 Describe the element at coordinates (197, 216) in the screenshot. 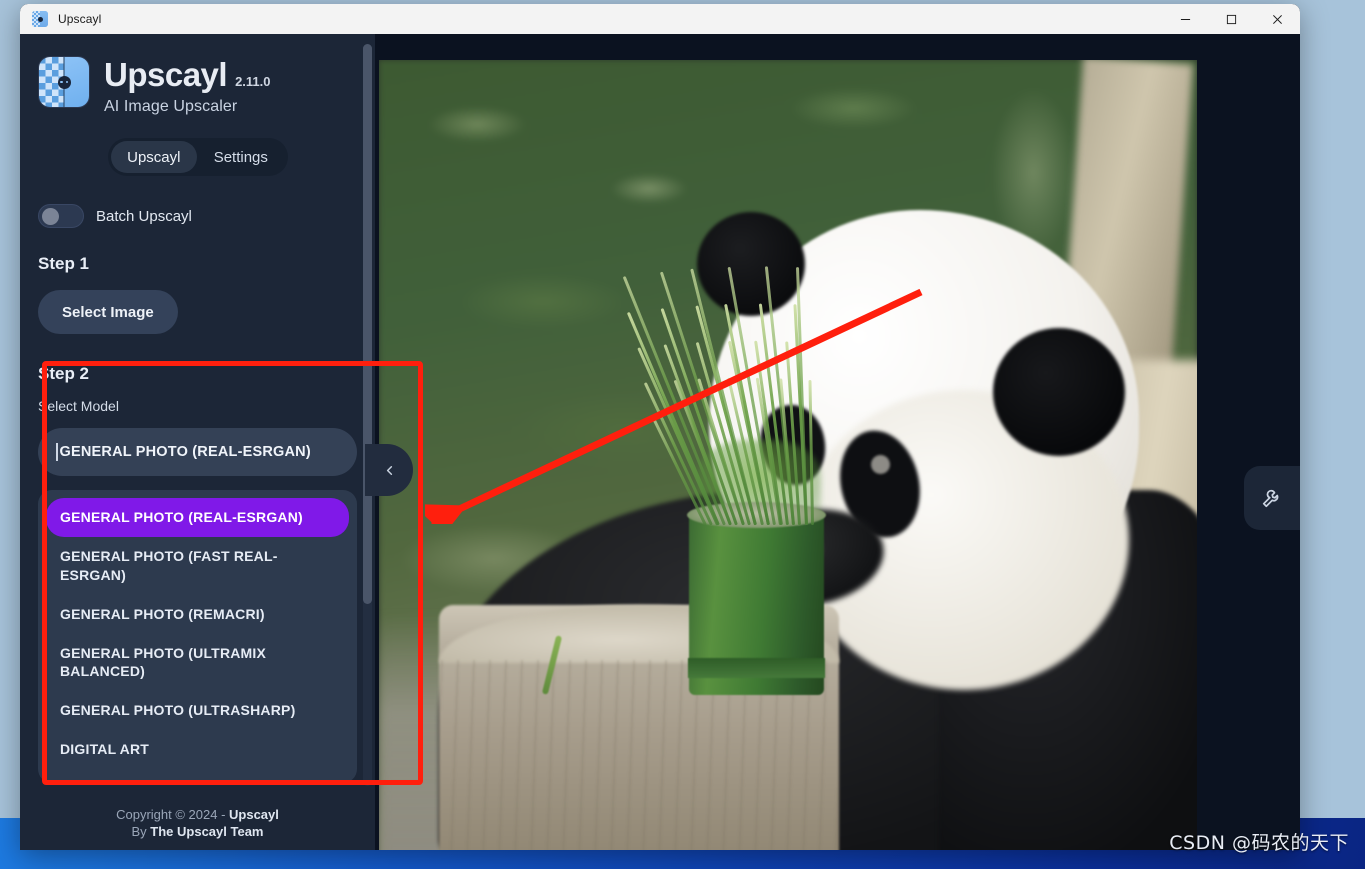

I see `batch-upscayl-row: Batch Upscayl` at that location.